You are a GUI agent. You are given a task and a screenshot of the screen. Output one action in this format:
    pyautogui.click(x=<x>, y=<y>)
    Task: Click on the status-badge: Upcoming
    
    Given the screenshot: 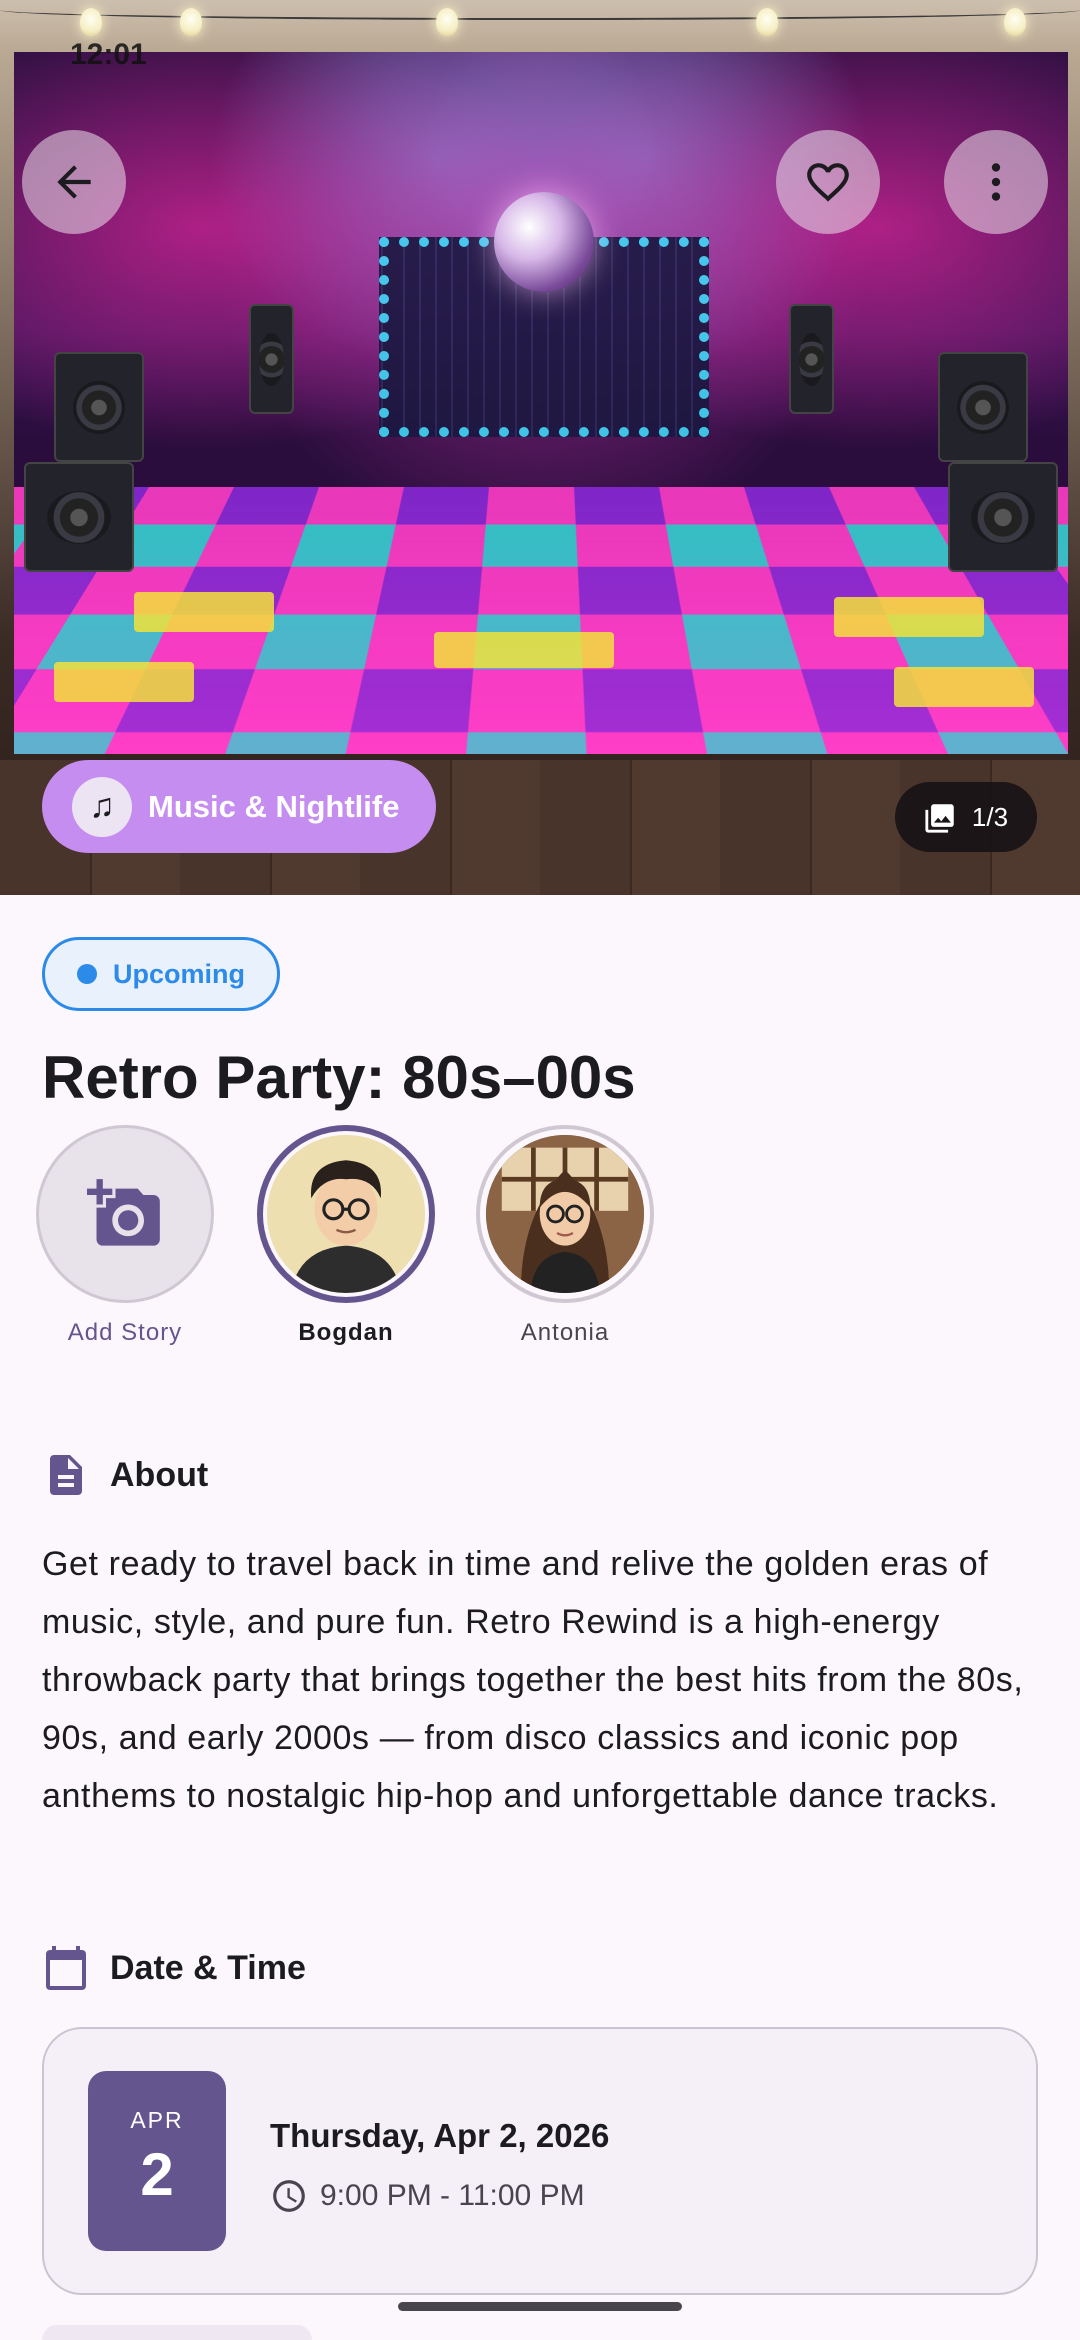 What is the action you would take?
    pyautogui.click(x=161, y=974)
    